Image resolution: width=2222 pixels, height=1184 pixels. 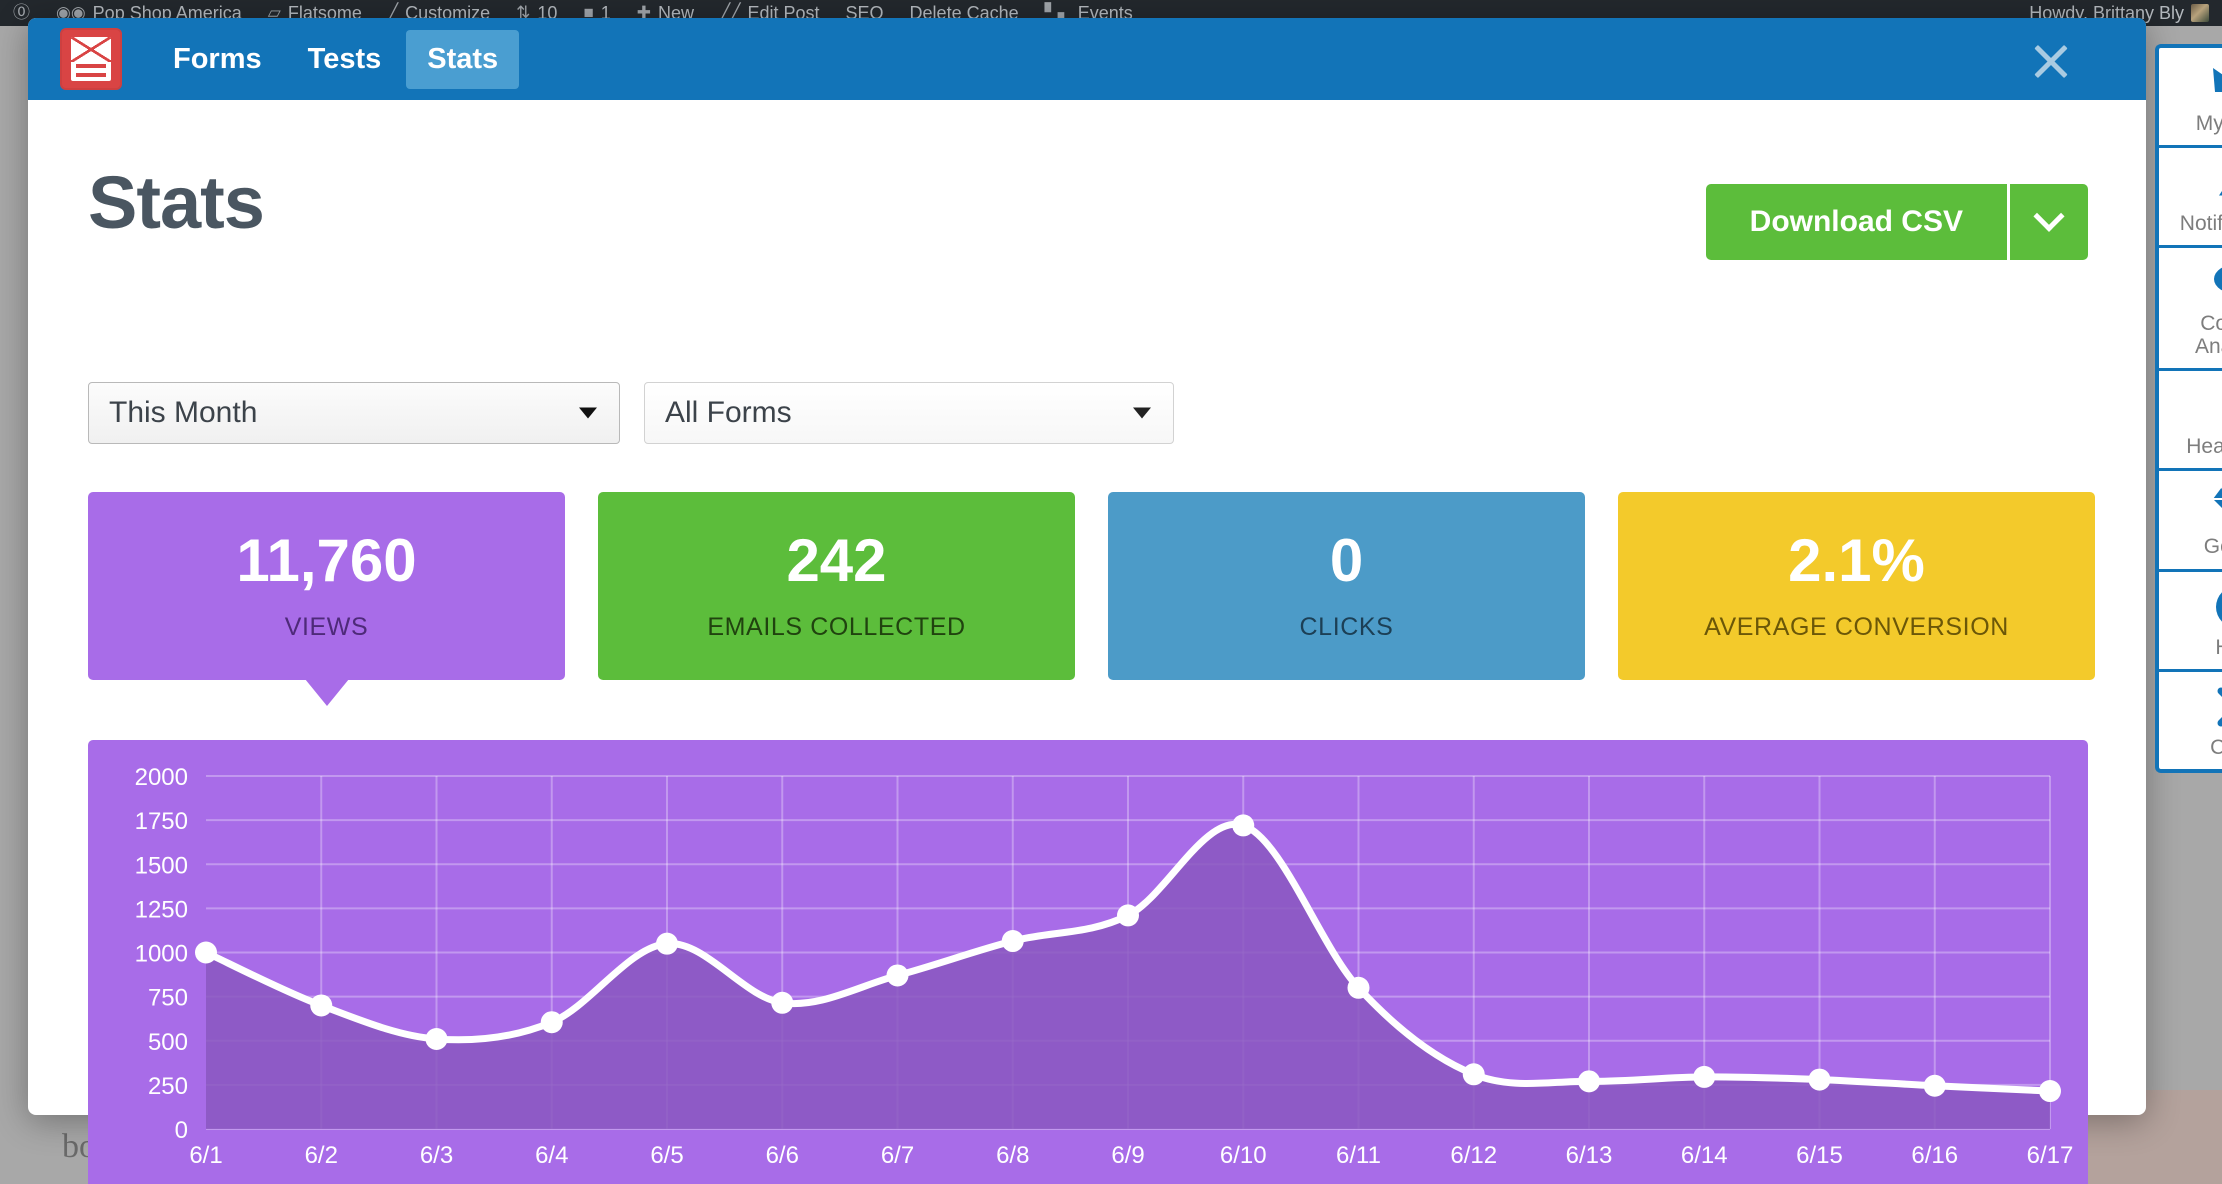 What do you see at coordinates (2050, 1155) in the screenshot?
I see `x-axis-tick-label: 6/17` at bounding box center [2050, 1155].